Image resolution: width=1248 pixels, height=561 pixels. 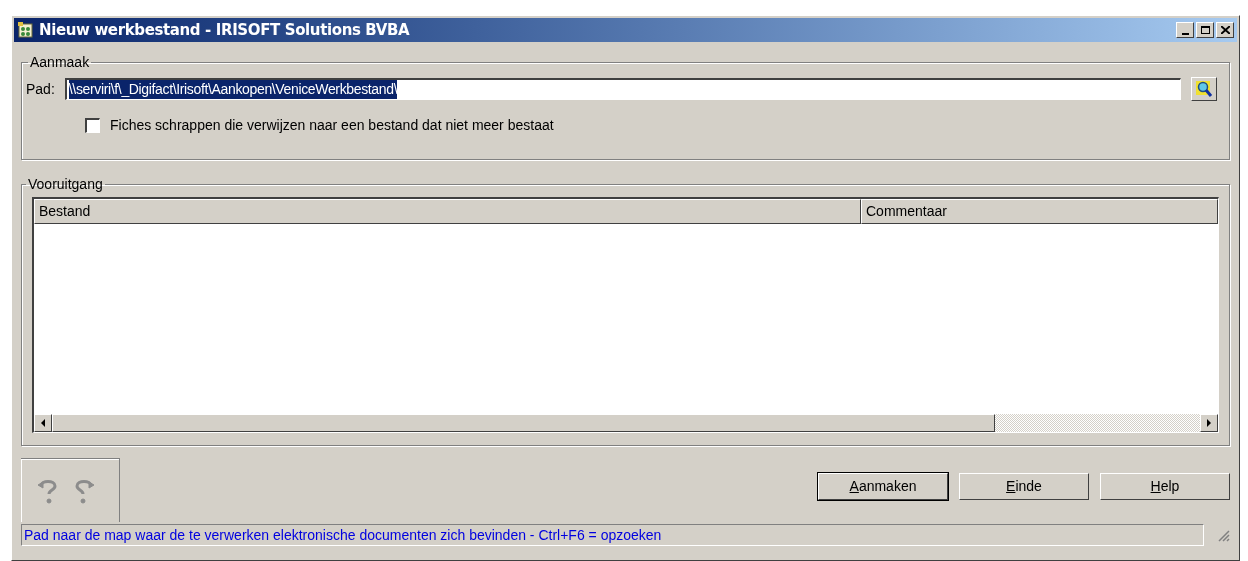 I want to click on dialog-button: Help, so click(x=1165, y=486).